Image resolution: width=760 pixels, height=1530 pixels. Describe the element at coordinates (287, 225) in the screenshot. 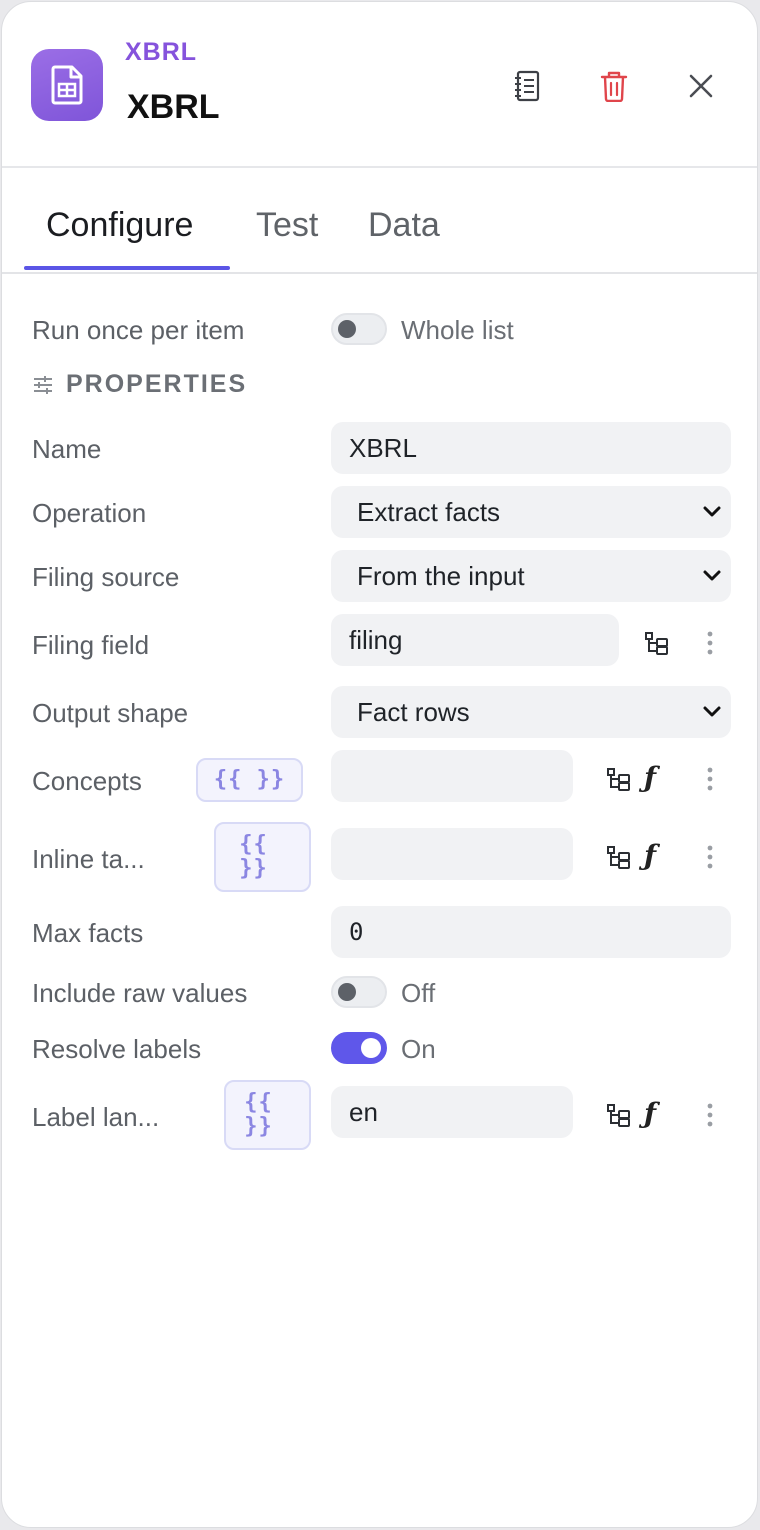

I see `tab-test: Test` at that location.